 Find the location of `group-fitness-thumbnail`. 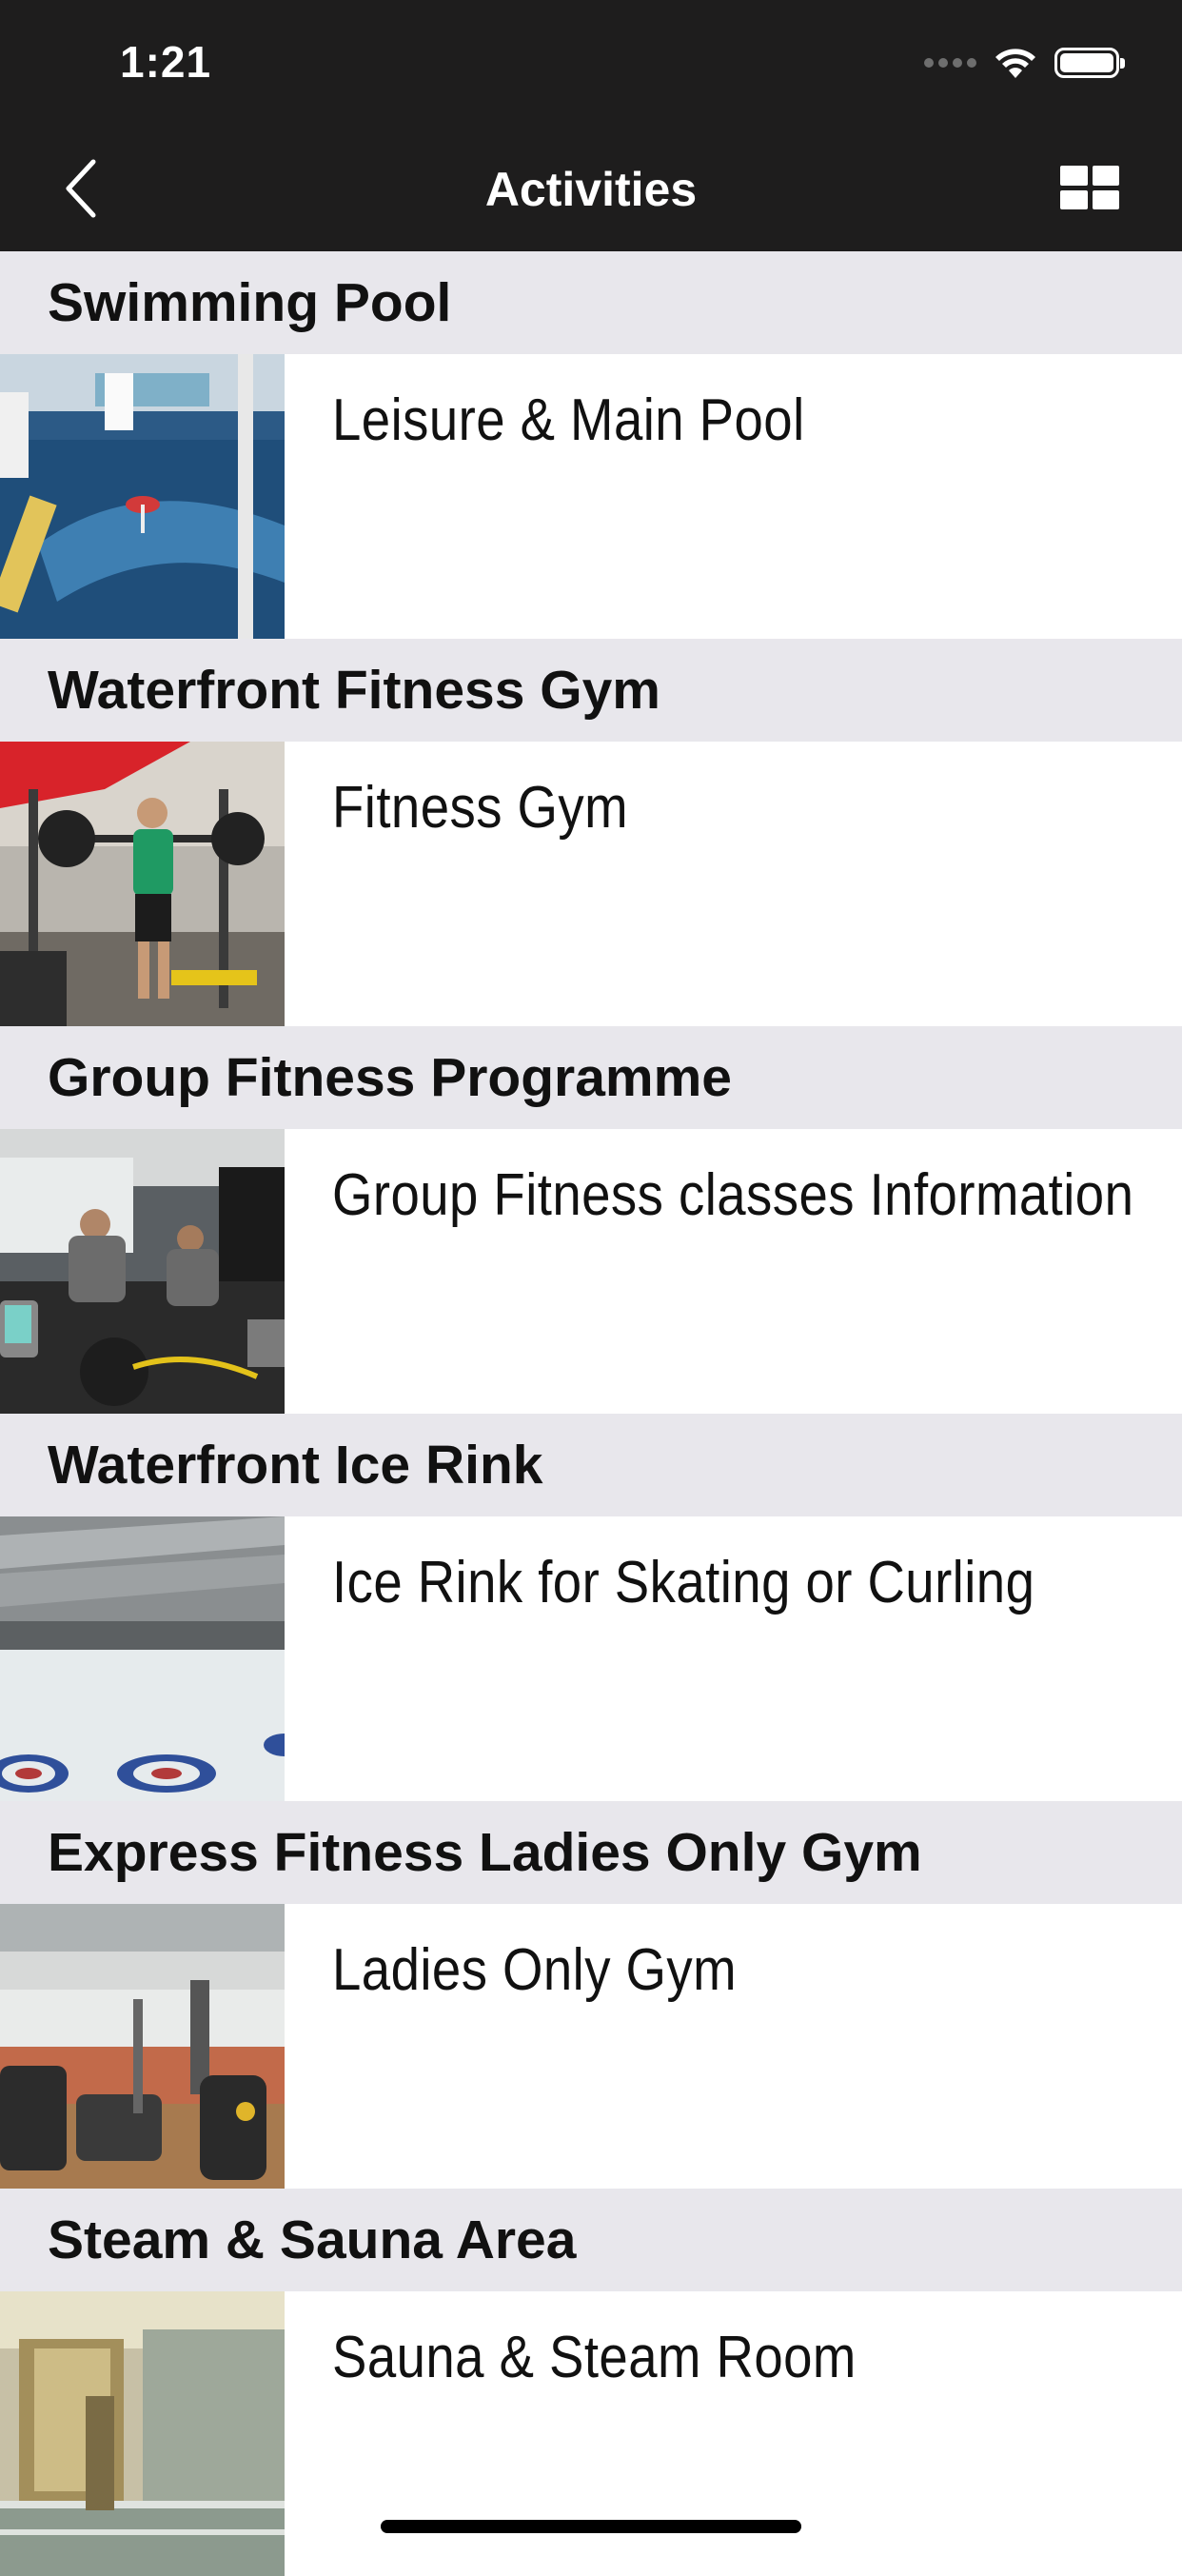

group-fitness-thumbnail is located at coordinates (142, 1271).